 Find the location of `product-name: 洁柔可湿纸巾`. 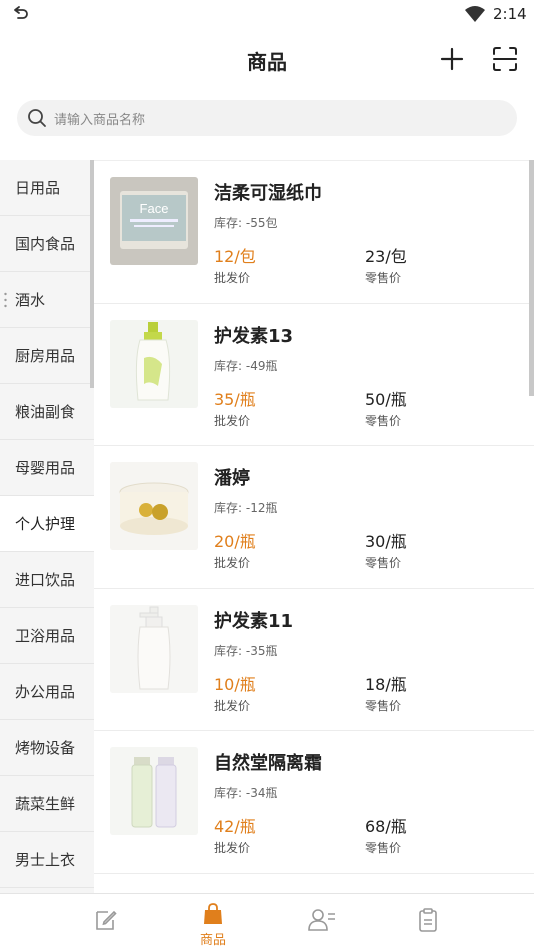

product-name: 洁柔可湿纸巾 is located at coordinates (268, 193).